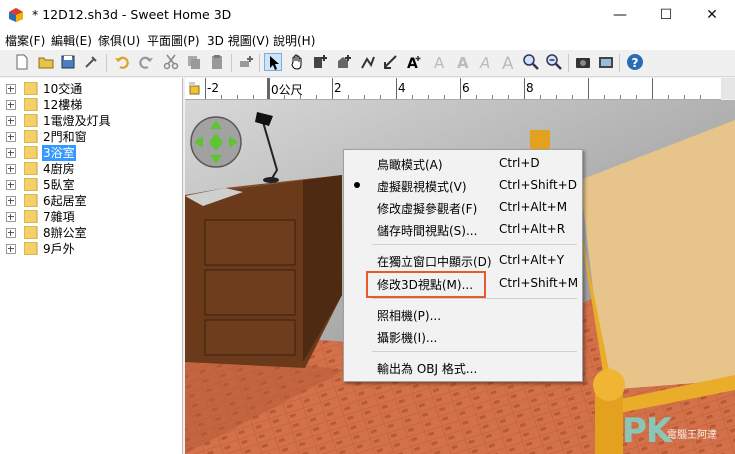  What do you see at coordinates (453, 89) in the screenshot?
I see `plan-ruler: -2 0公尺 2 4 6 8` at bounding box center [453, 89].